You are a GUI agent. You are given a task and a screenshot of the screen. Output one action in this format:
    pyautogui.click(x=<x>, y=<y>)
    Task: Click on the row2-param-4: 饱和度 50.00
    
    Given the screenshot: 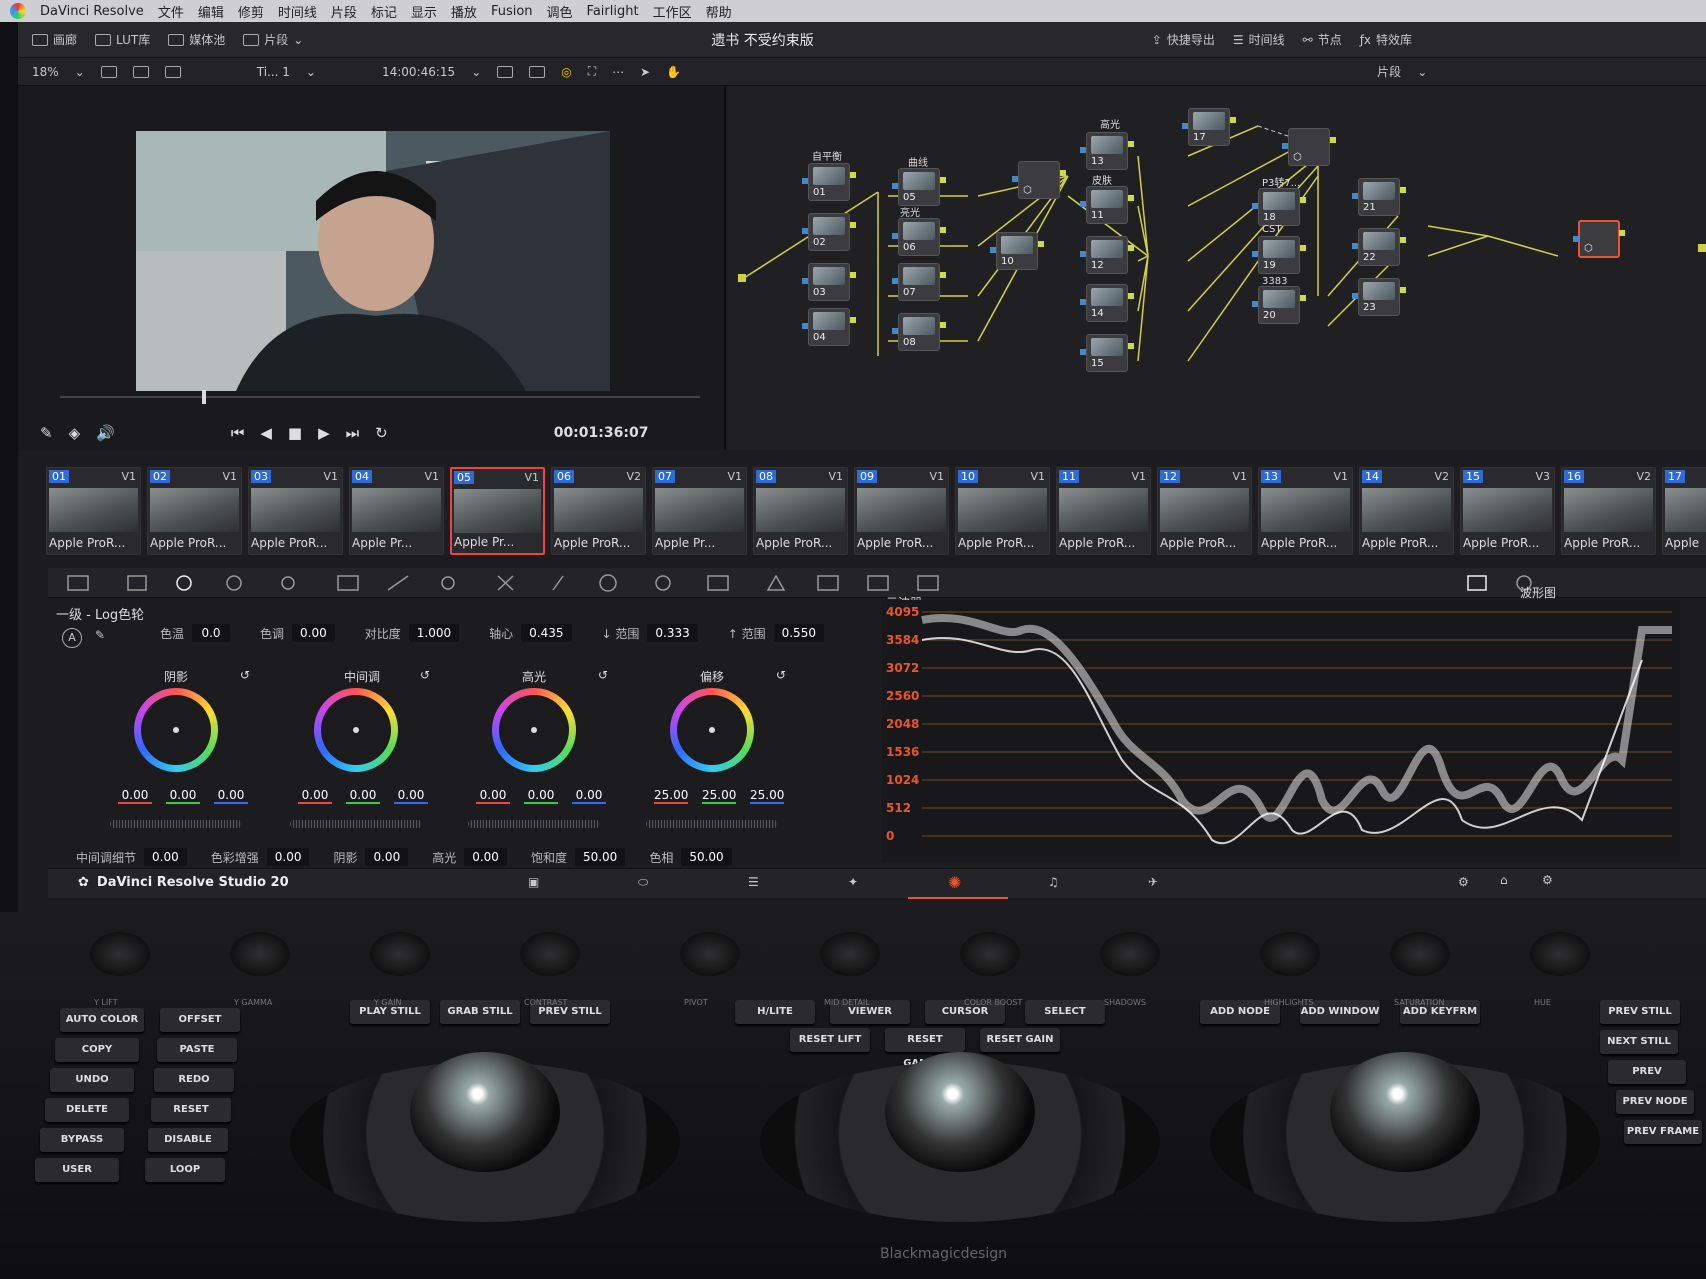 What is the action you would take?
    pyautogui.click(x=578, y=857)
    